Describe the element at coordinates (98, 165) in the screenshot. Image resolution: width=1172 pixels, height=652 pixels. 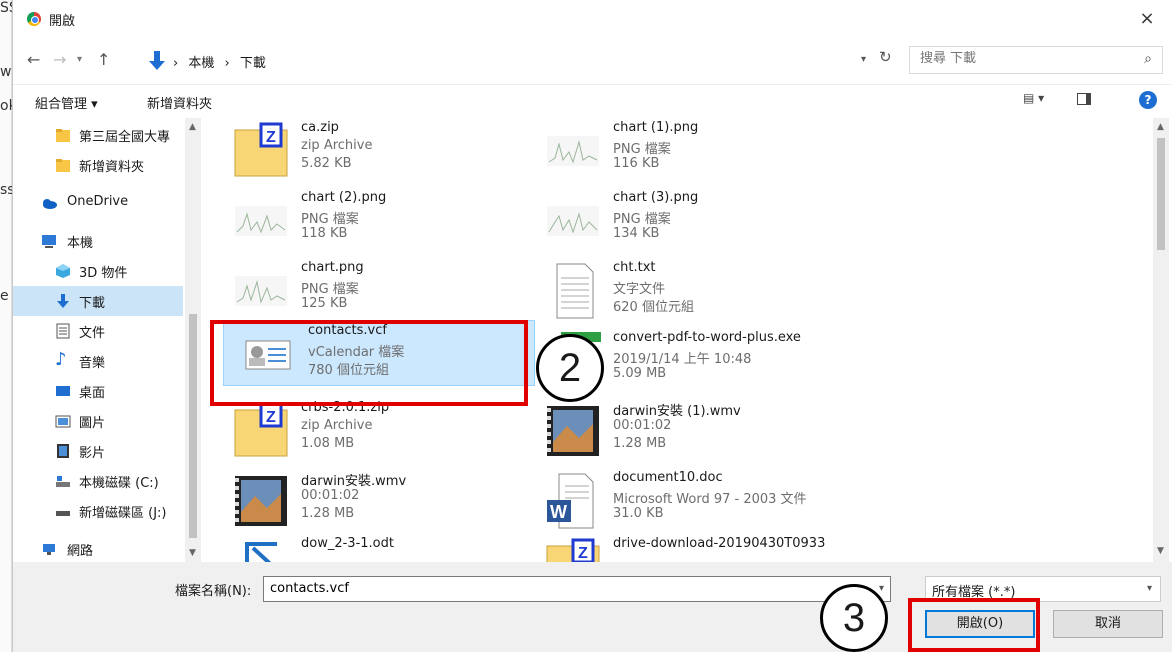
I see `nav-item-folder: 新增資料夾` at that location.